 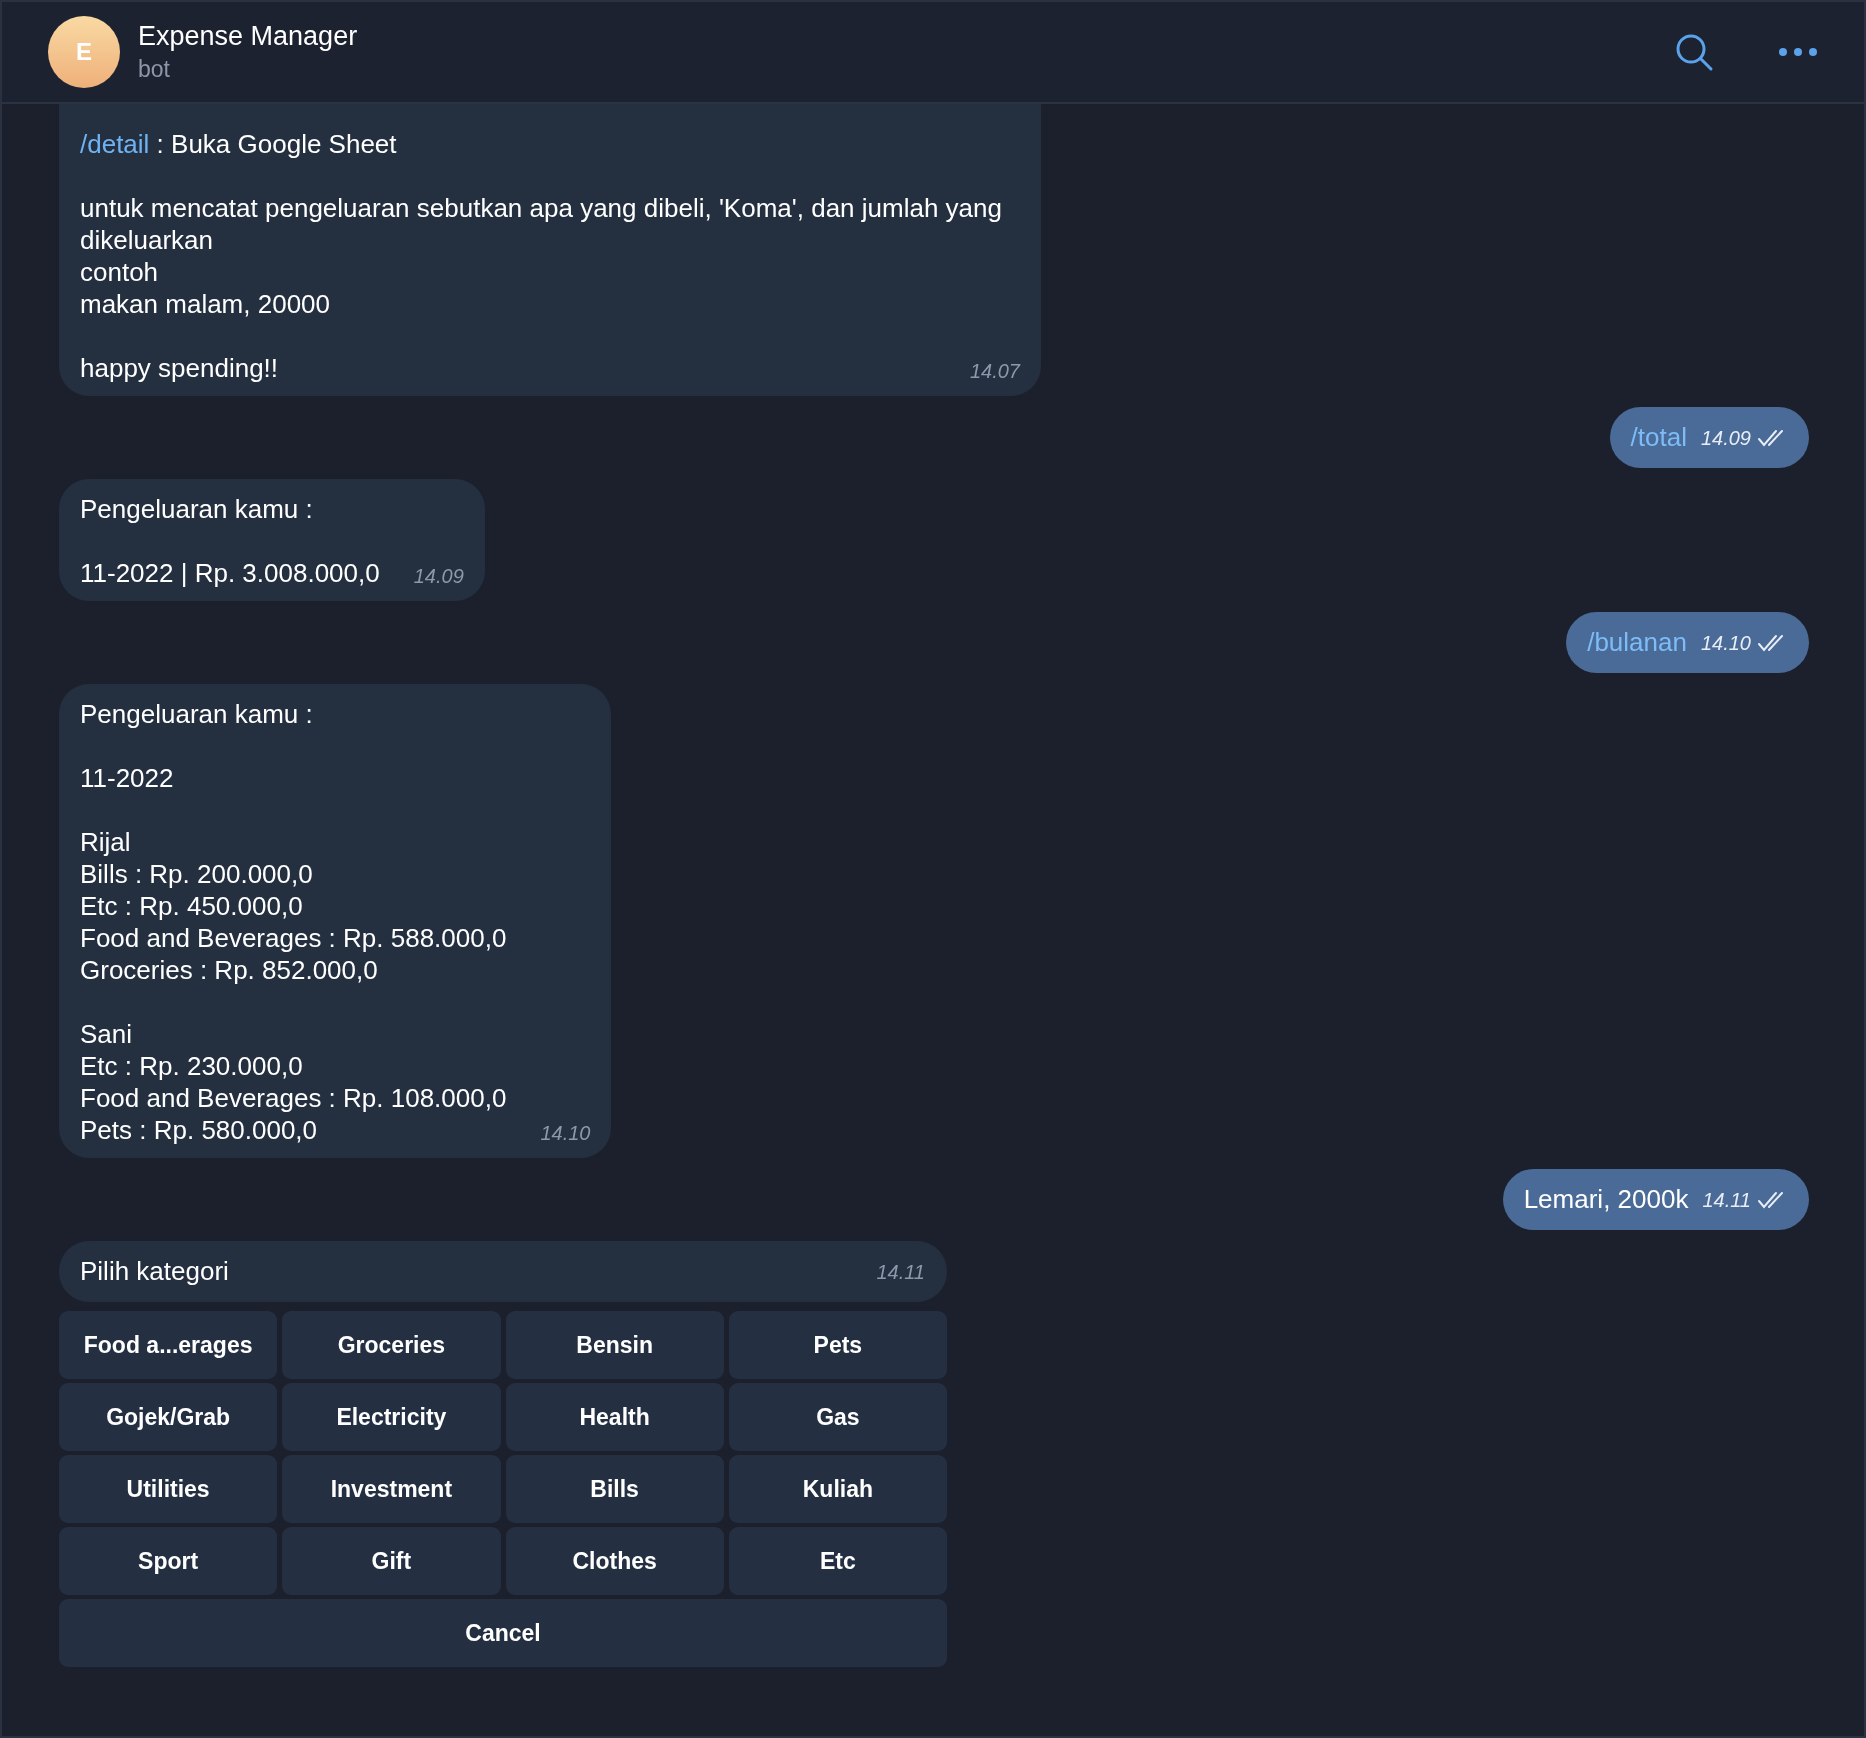 What do you see at coordinates (84, 52) in the screenshot?
I see `avatar: E` at bounding box center [84, 52].